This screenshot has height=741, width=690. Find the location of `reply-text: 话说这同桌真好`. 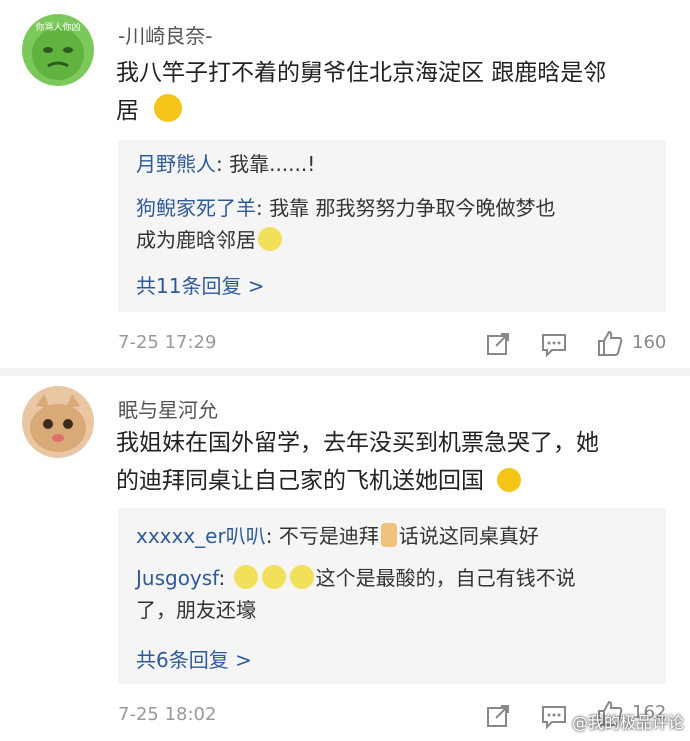

reply-text: 话说这同桌真好 is located at coordinates (468, 536).